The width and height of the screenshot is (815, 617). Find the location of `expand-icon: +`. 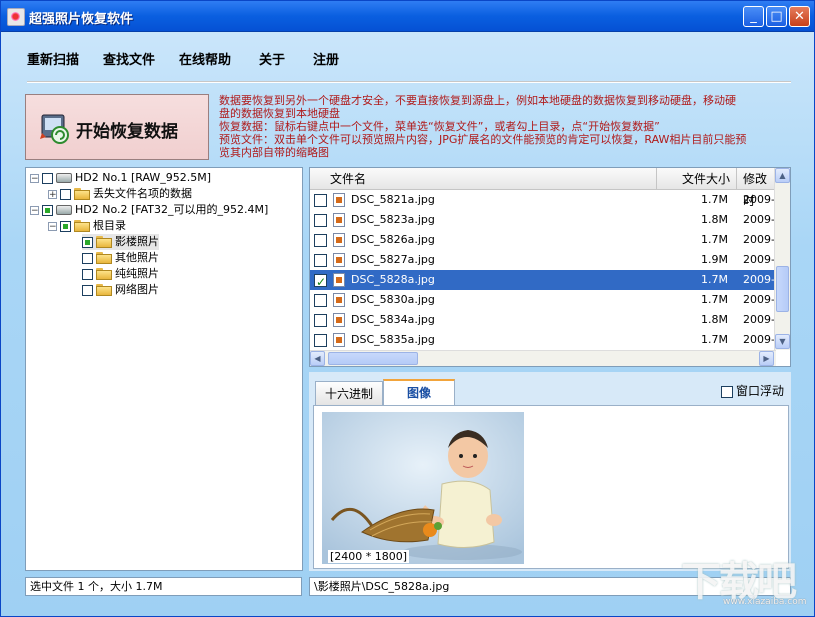

expand-icon: + is located at coordinates (52, 194).